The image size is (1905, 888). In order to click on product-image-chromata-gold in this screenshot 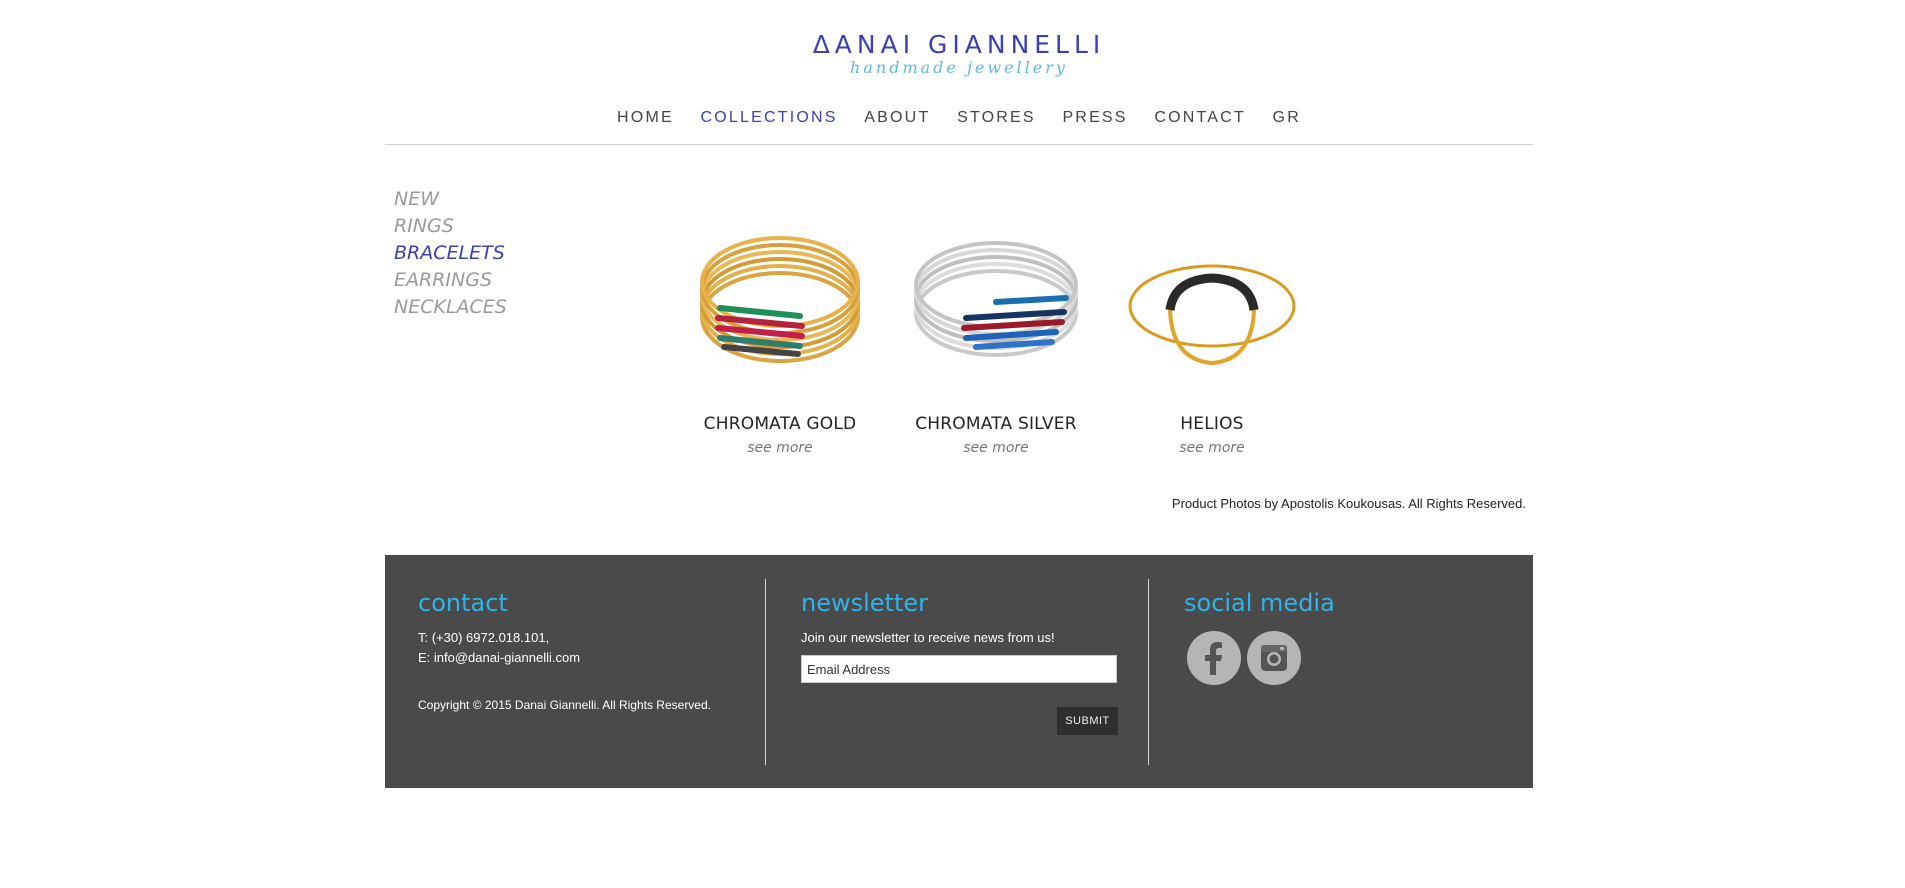, I will do `click(780, 300)`.